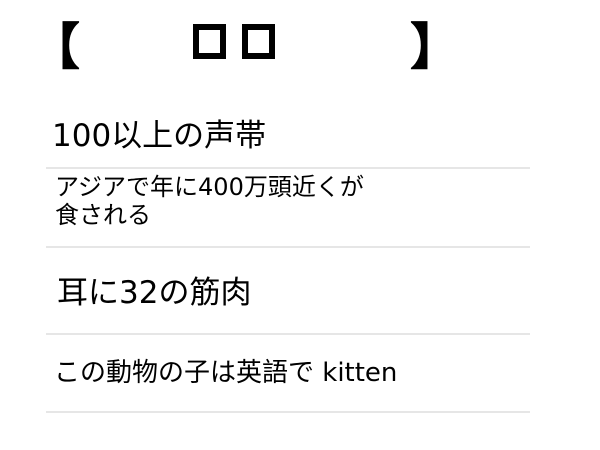 This screenshot has height=450, width=600. I want to click on hint-3: 耳に32の筋肉, so click(154, 293).